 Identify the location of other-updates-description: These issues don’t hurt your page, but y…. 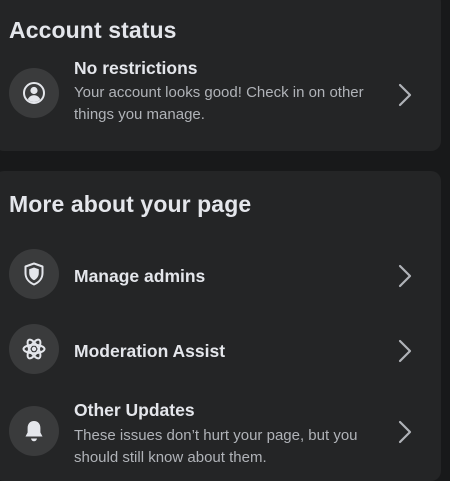
(216, 446).